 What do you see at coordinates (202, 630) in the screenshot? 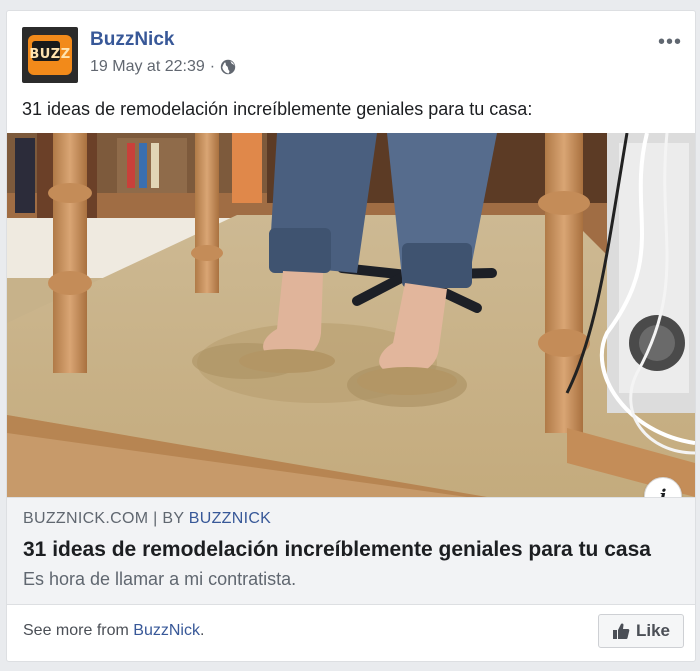
I see `see-more-suffix: .` at bounding box center [202, 630].